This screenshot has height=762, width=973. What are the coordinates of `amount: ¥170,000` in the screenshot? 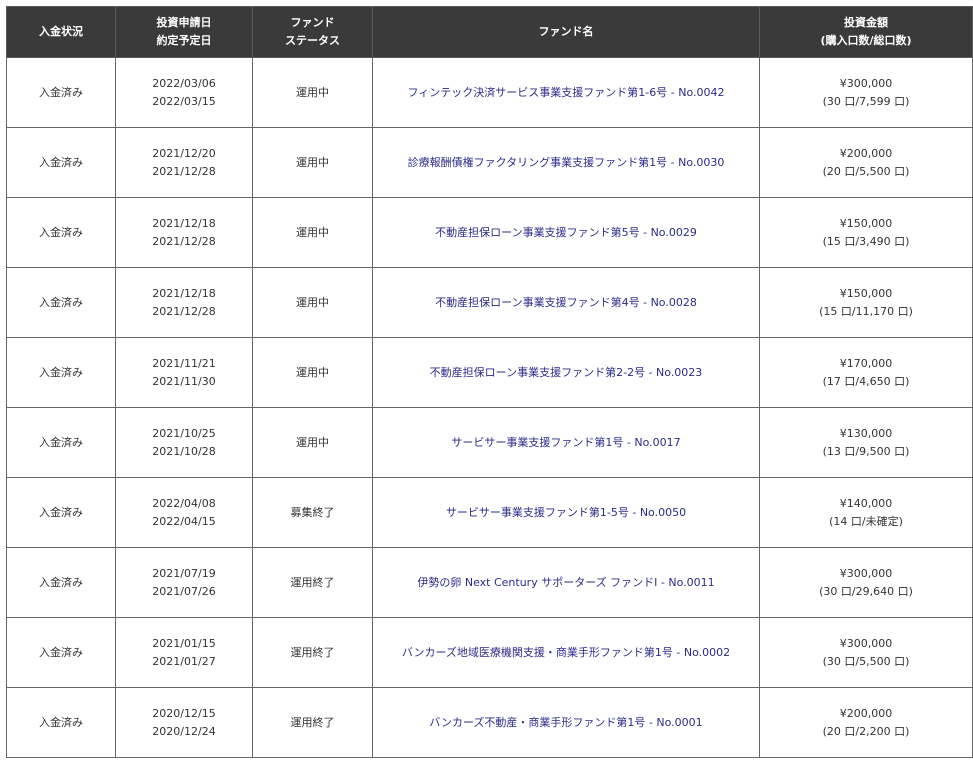 It's located at (866, 363).